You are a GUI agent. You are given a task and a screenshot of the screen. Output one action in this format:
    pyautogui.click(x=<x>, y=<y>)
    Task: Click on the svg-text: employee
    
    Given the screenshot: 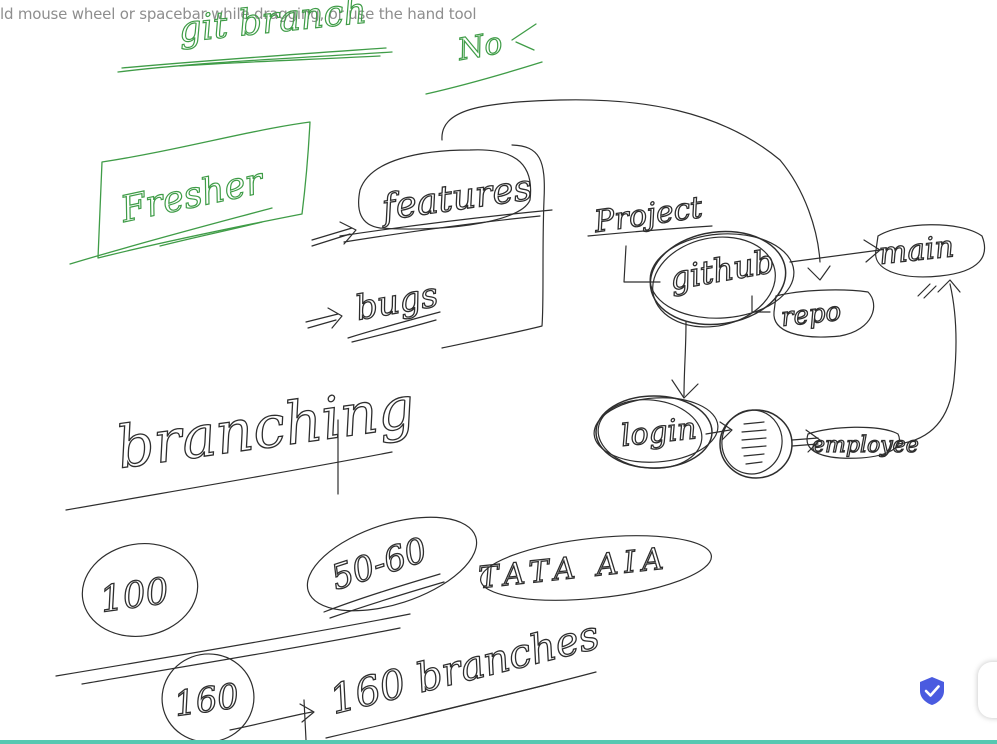 What is the action you would take?
    pyautogui.click(x=865, y=445)
    